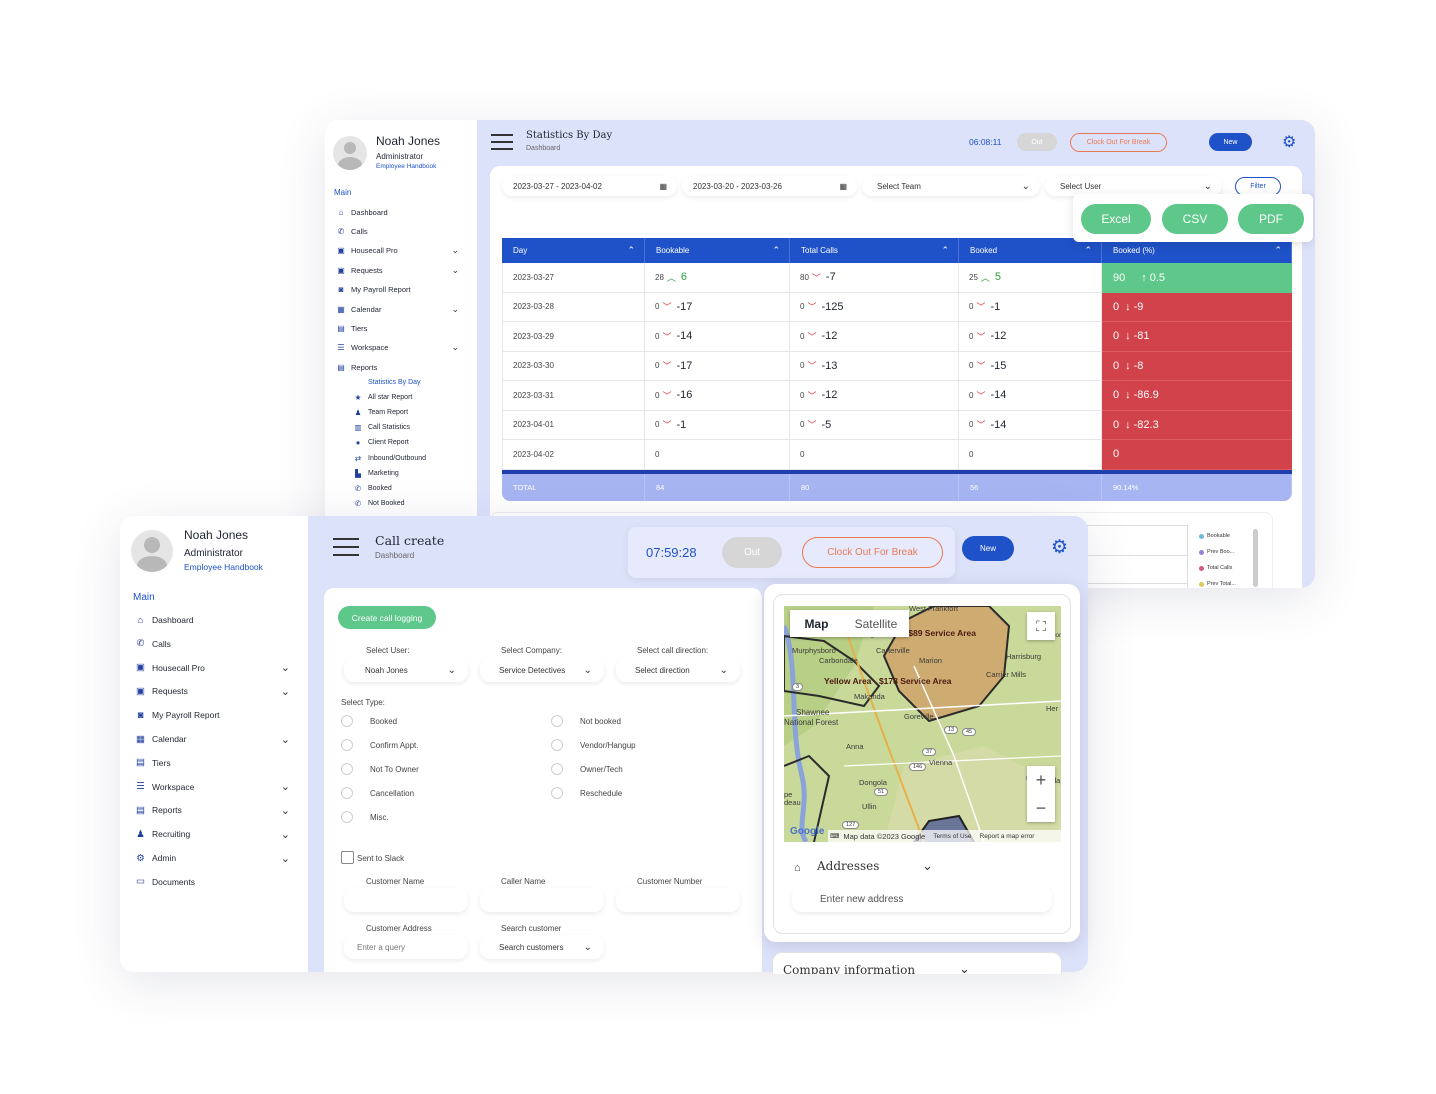 This screenshot has height=1094, width=1436. I want to click on legend-item: Bookable, so click(1214, 536).